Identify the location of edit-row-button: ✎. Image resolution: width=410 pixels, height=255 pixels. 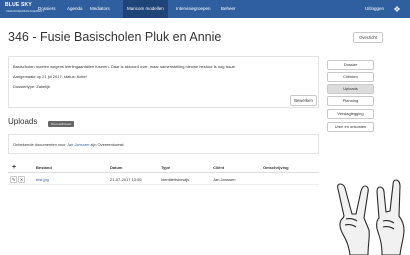
(13, 179).